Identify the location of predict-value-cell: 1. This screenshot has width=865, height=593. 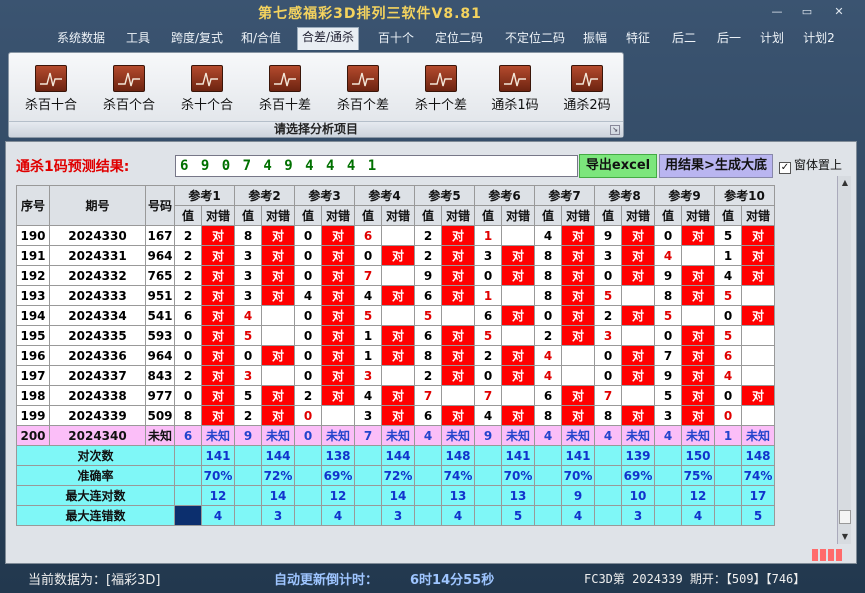
(728, 435).